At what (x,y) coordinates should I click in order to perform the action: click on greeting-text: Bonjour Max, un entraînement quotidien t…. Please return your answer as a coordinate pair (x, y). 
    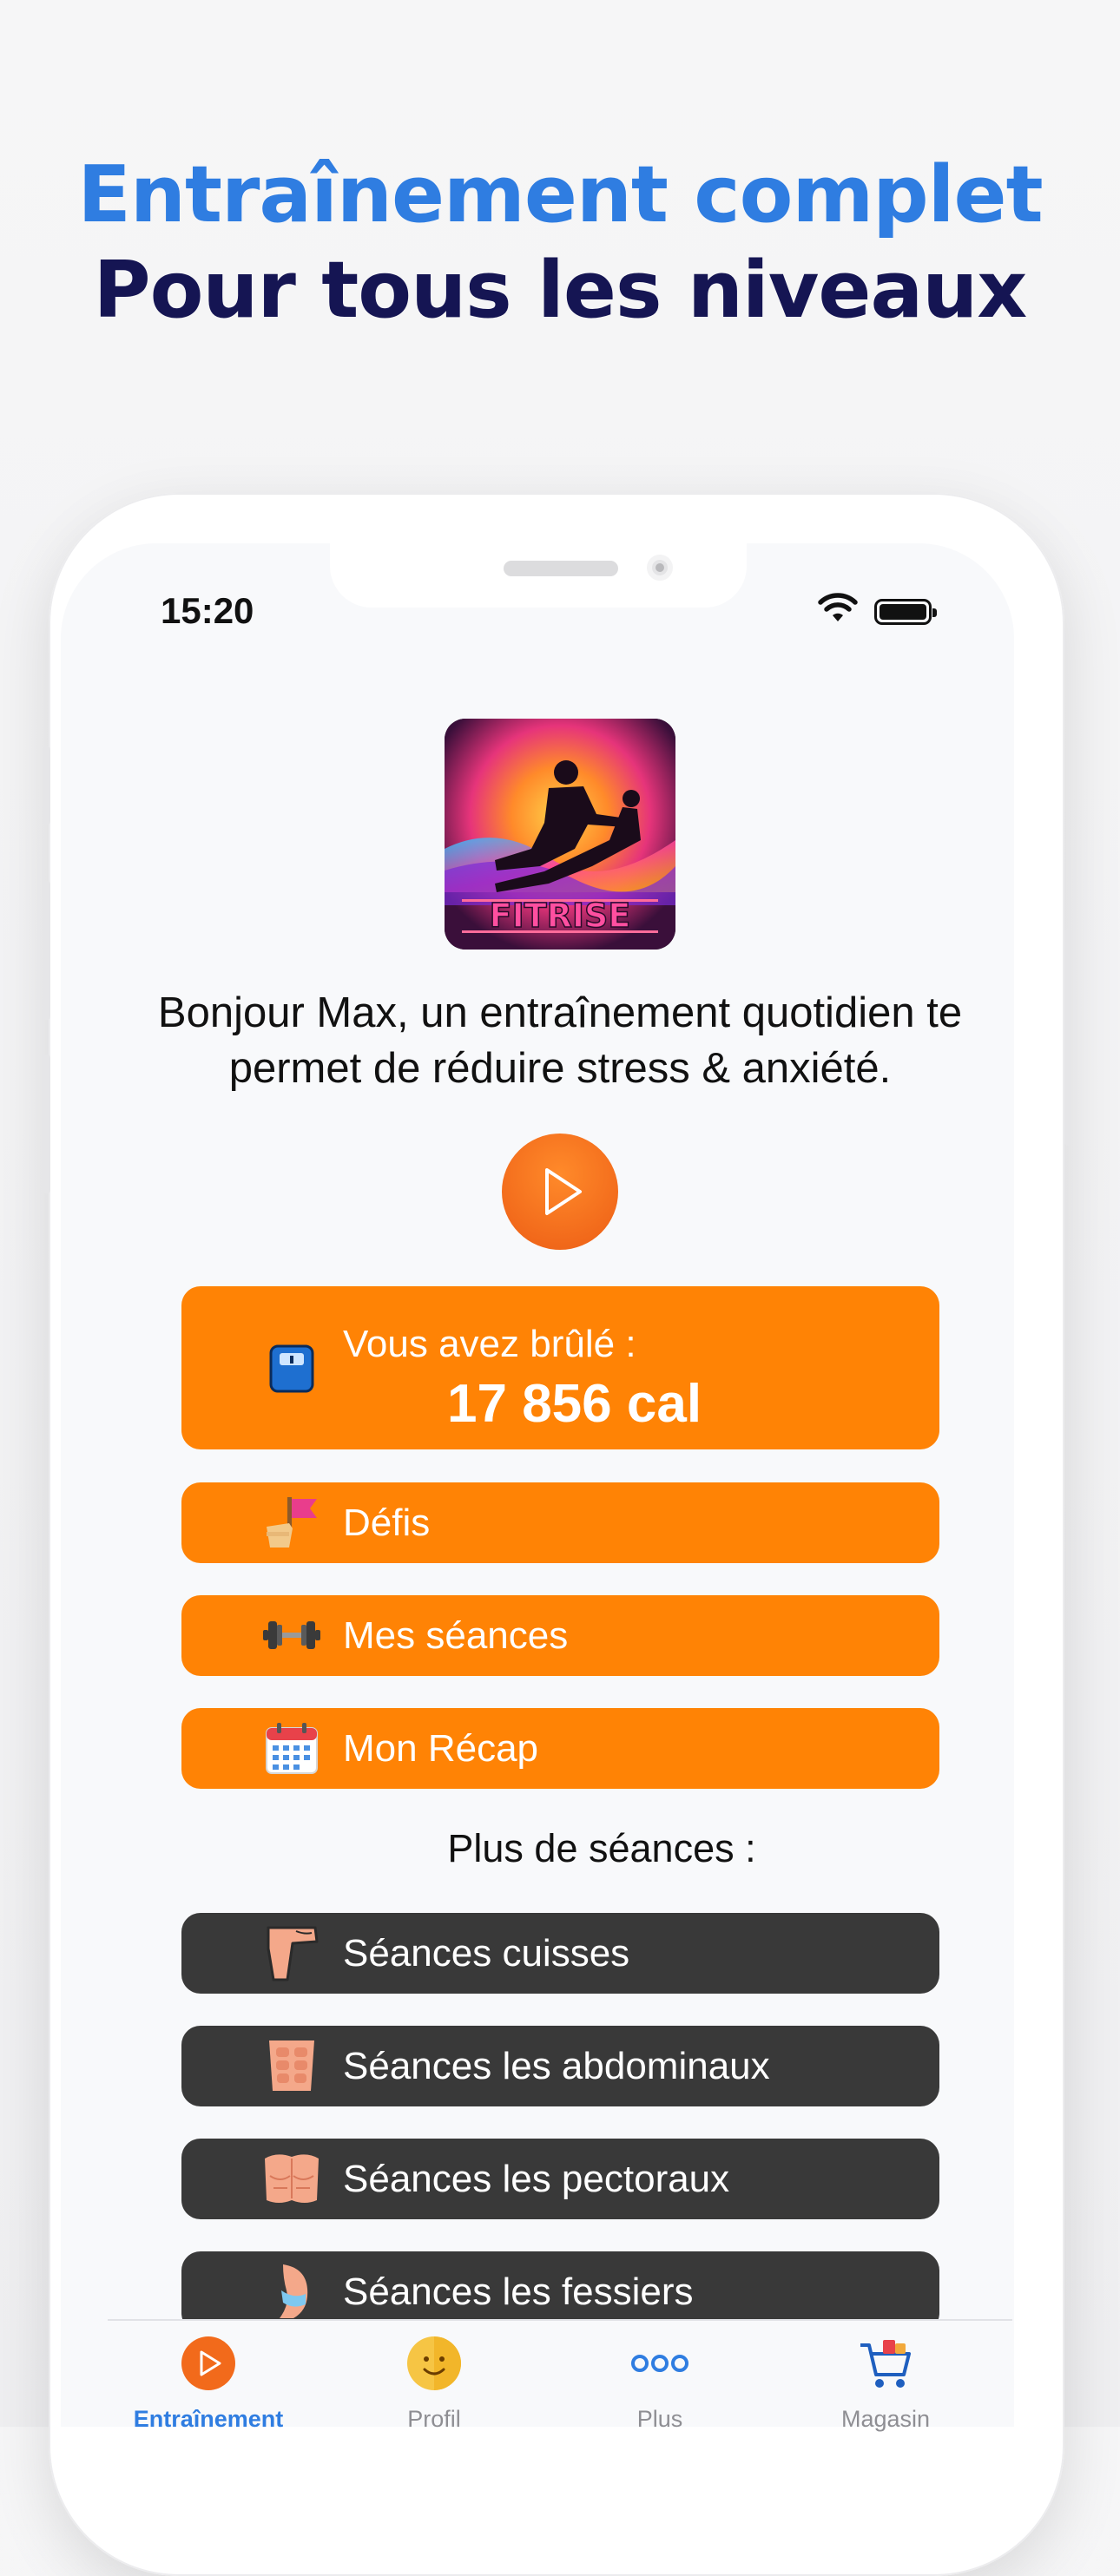
    Looking at the image, I should click on (560, 1041).